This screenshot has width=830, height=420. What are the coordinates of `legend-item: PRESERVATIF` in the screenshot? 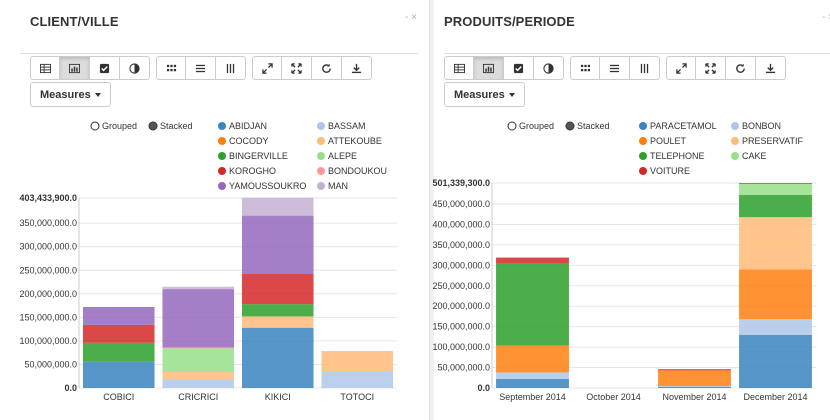 It's located at (767, 141).